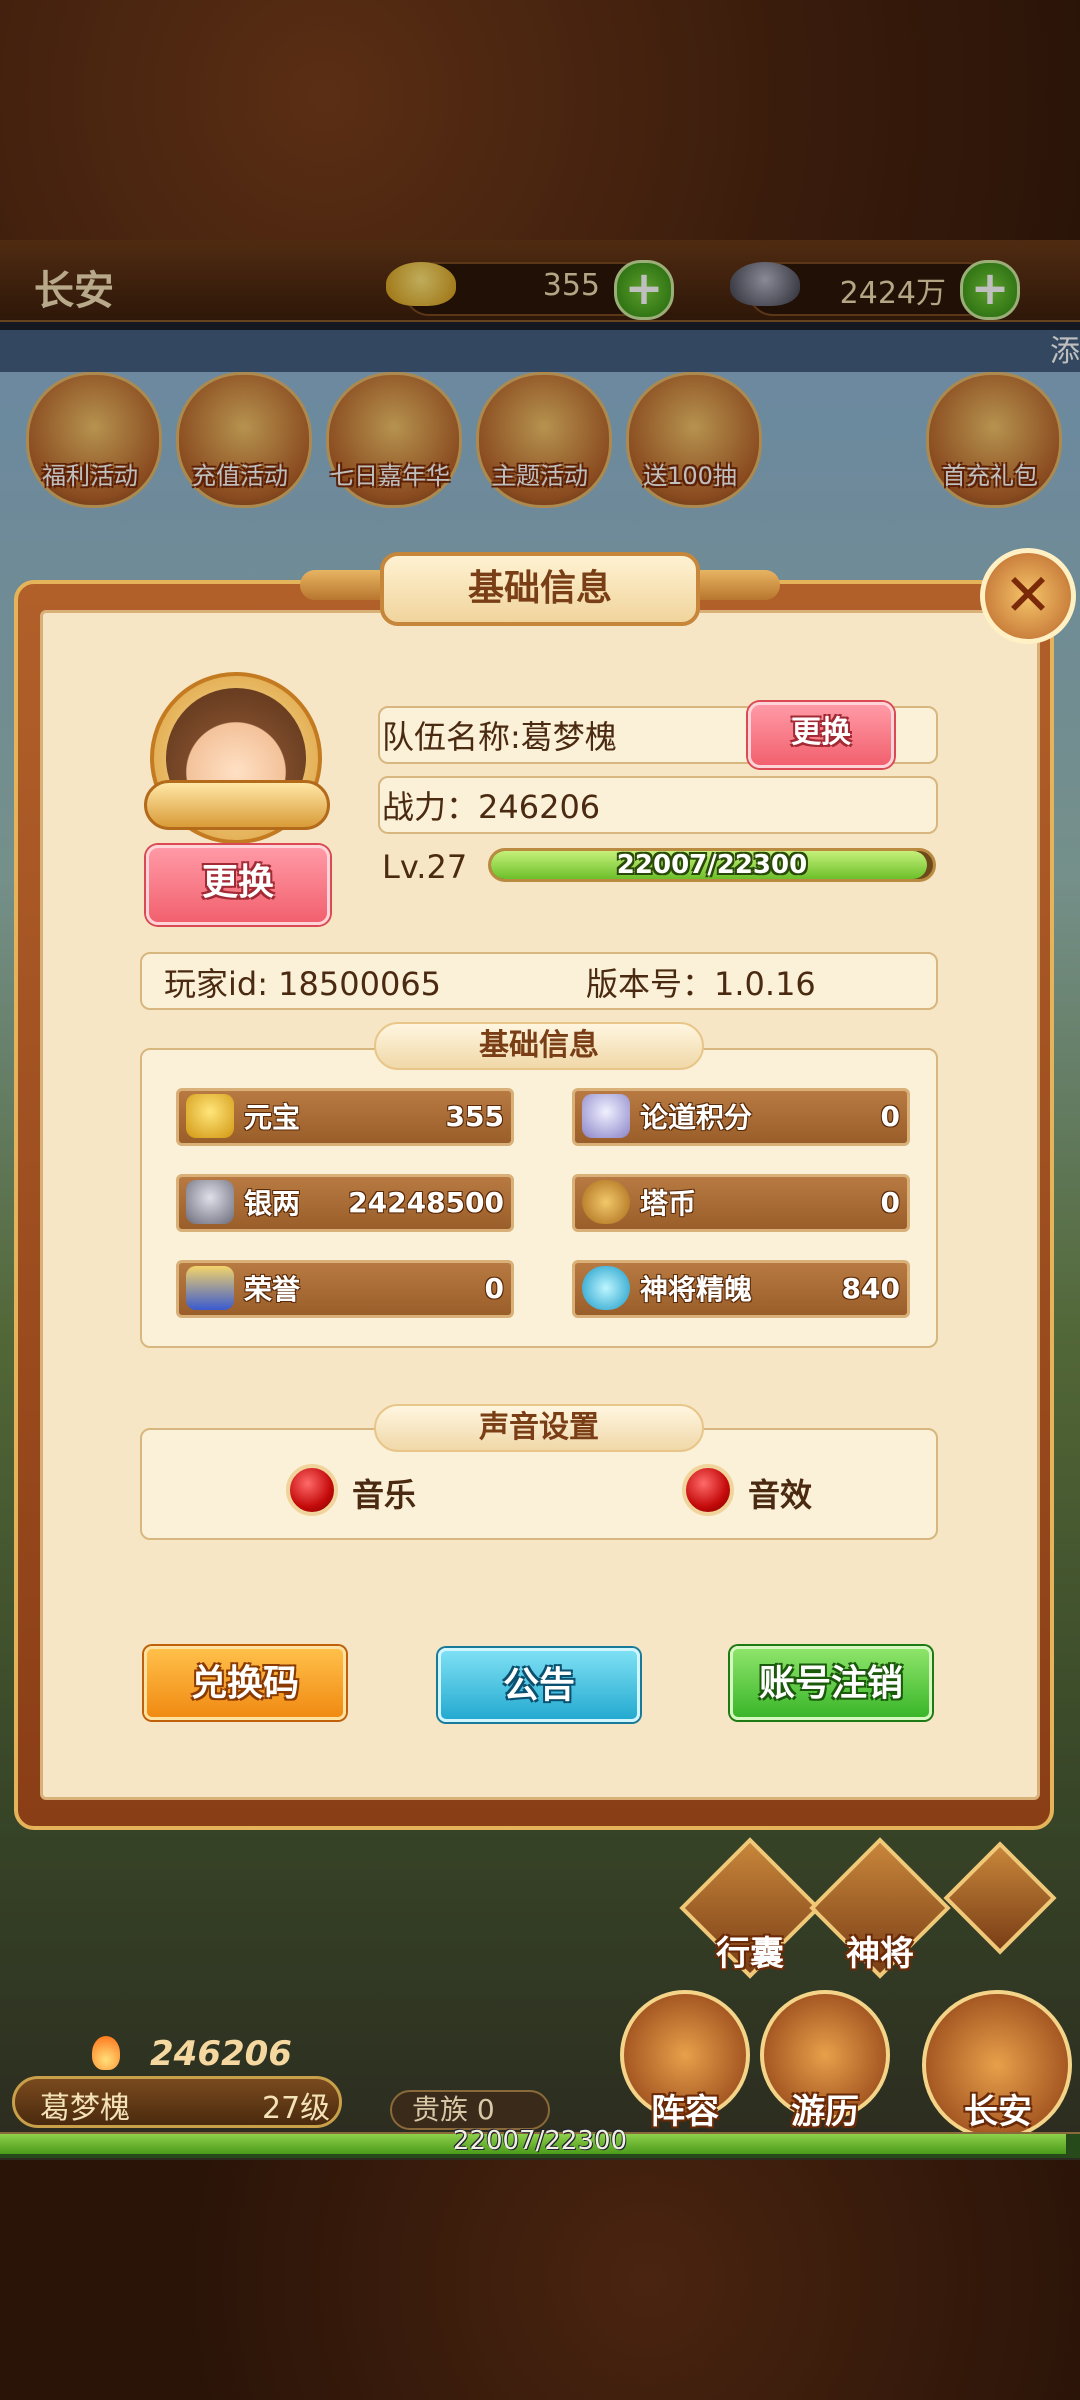 The image size is (1080, 2400). Describe the element at coordinates (606, 1288) in the screenshot. I see `soul-crystal-icon` at that location.